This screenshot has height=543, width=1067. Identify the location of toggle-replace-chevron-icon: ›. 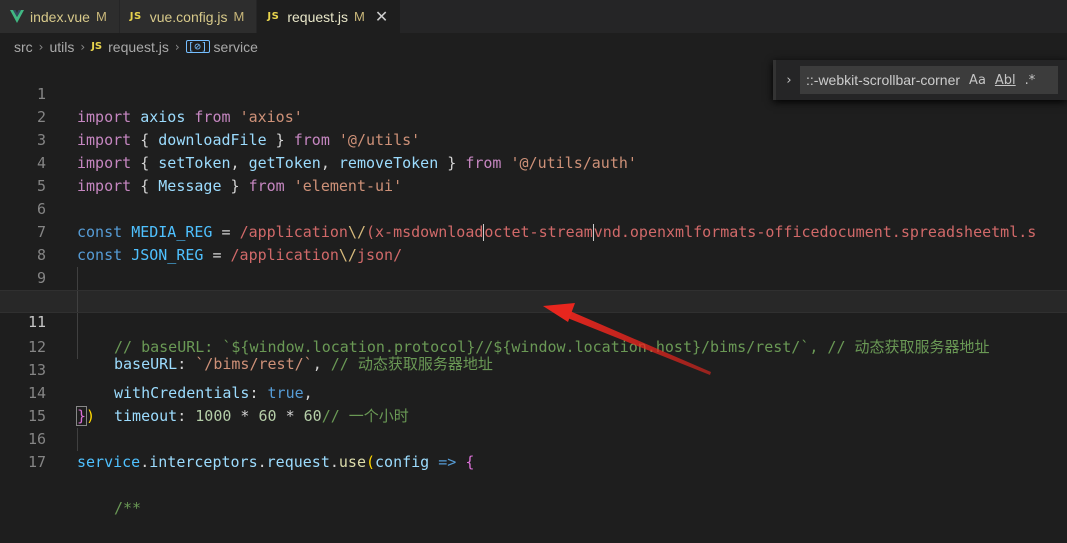
(789, 80).